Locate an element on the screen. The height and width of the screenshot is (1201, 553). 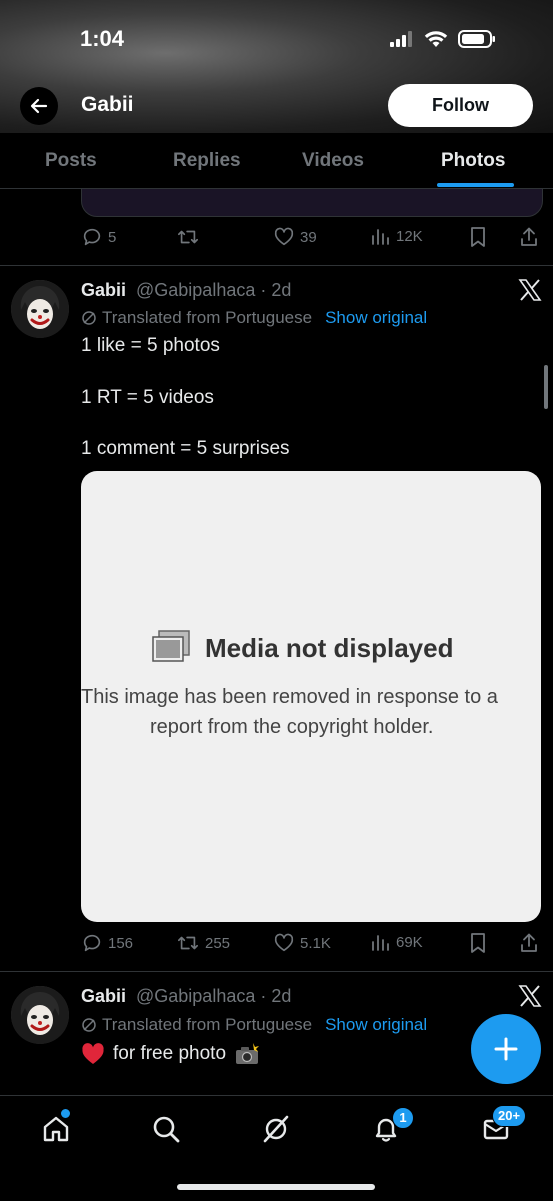
reply-button: 5 is located at coordinates (98, 237).